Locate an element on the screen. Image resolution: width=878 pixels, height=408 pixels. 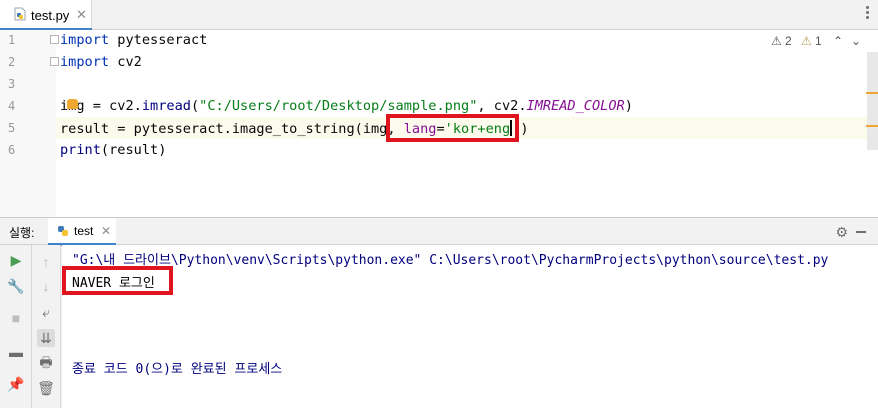
run-toolbar-secondary: ↑ ↓ ⤶ ⇊ 🖶 🗑 is located at coordinates (46, 326).